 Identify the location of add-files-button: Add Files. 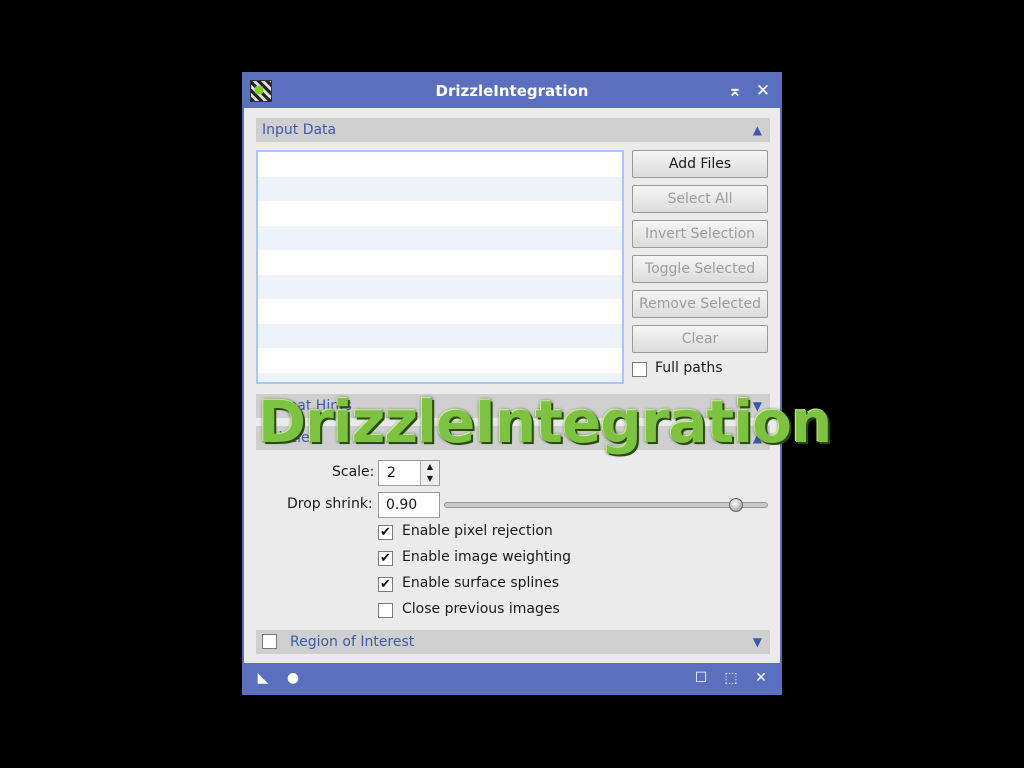
(700, 164).